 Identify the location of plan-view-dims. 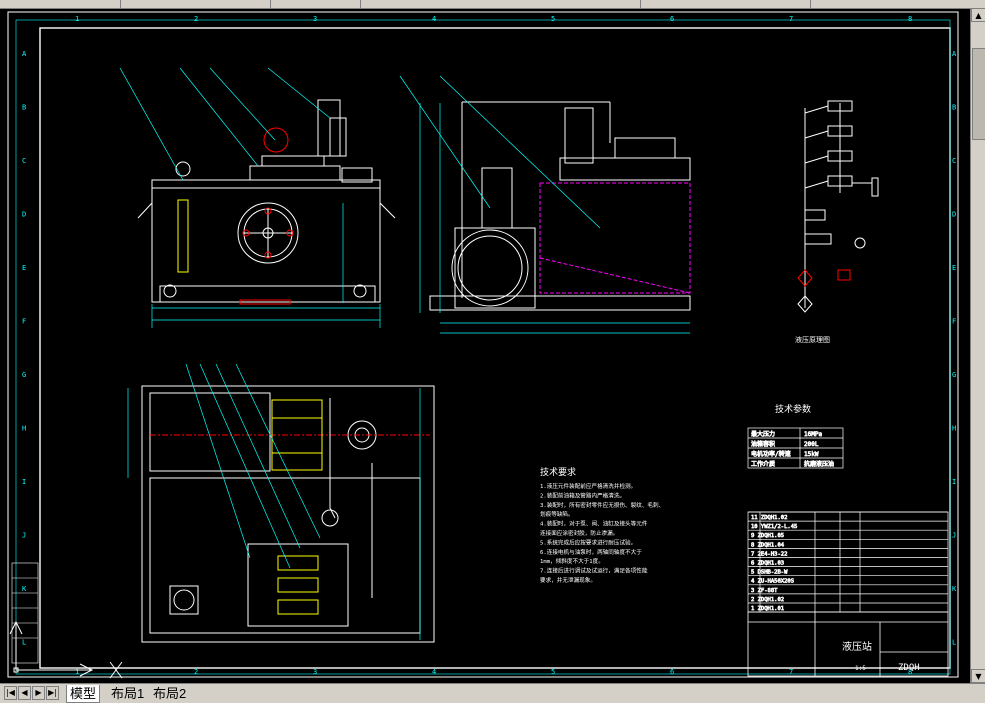
(274, 501).